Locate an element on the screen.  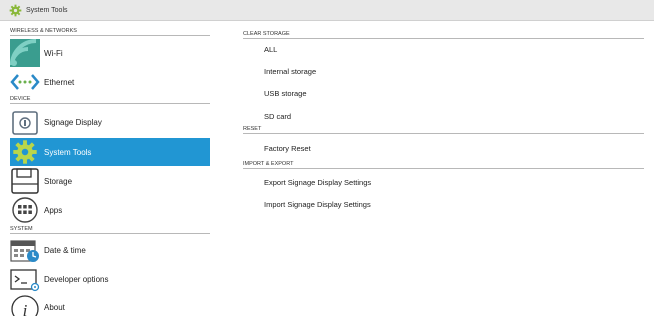
apps-icon is located at coordinates (25, 210).